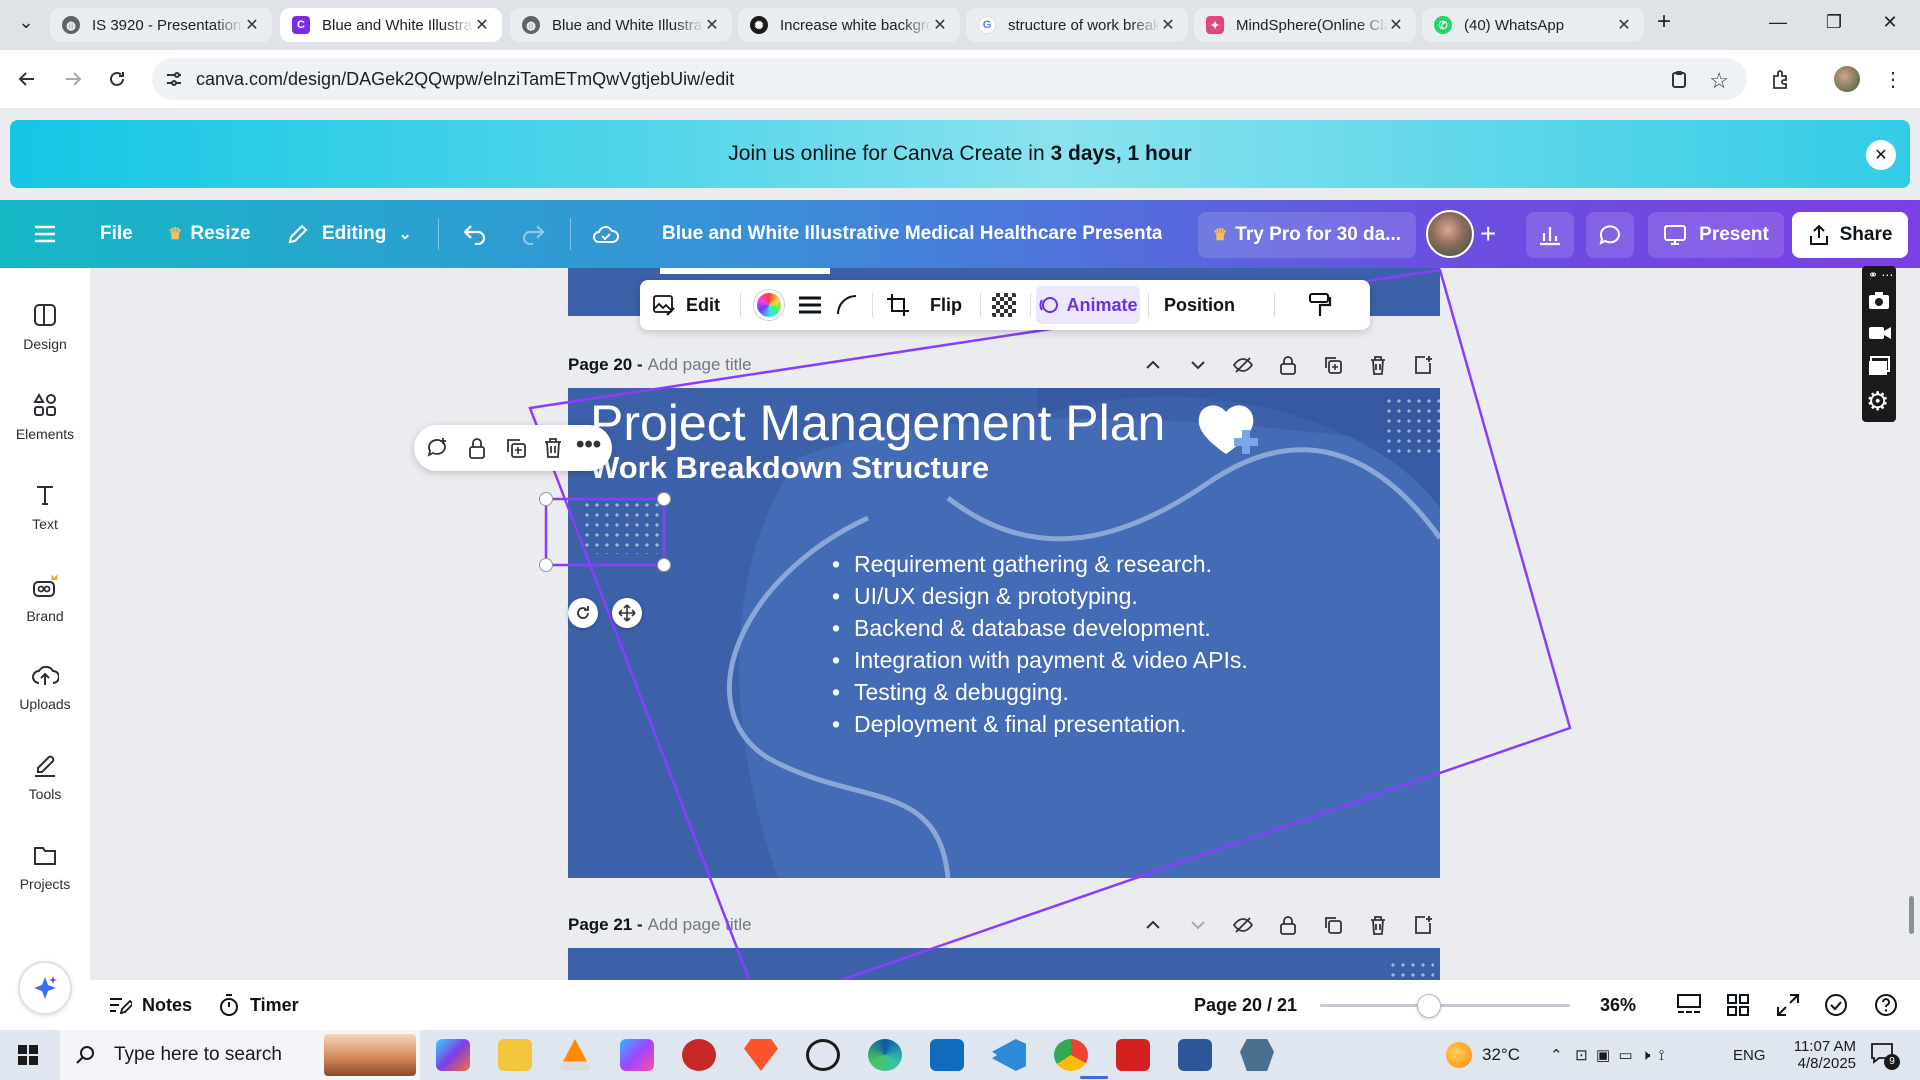 The height and width of the screenshot is (1080, 1920). What do you see at coordinates (1679, 79) in the screenshot?
I see `clipboard-icon` at bounding box center [1679, 79].